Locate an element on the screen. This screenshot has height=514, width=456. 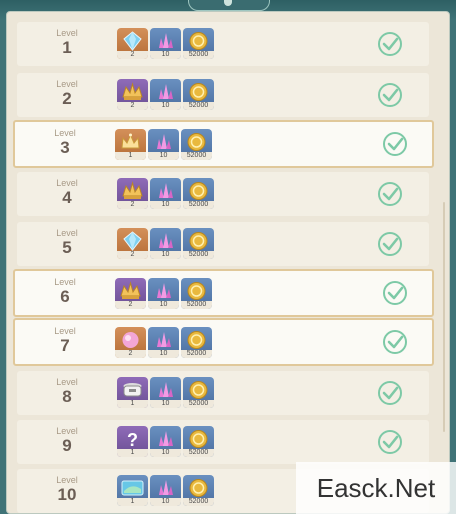
level-row-3: Level 3 1 10 52000 is located at coordinates (223, 144).